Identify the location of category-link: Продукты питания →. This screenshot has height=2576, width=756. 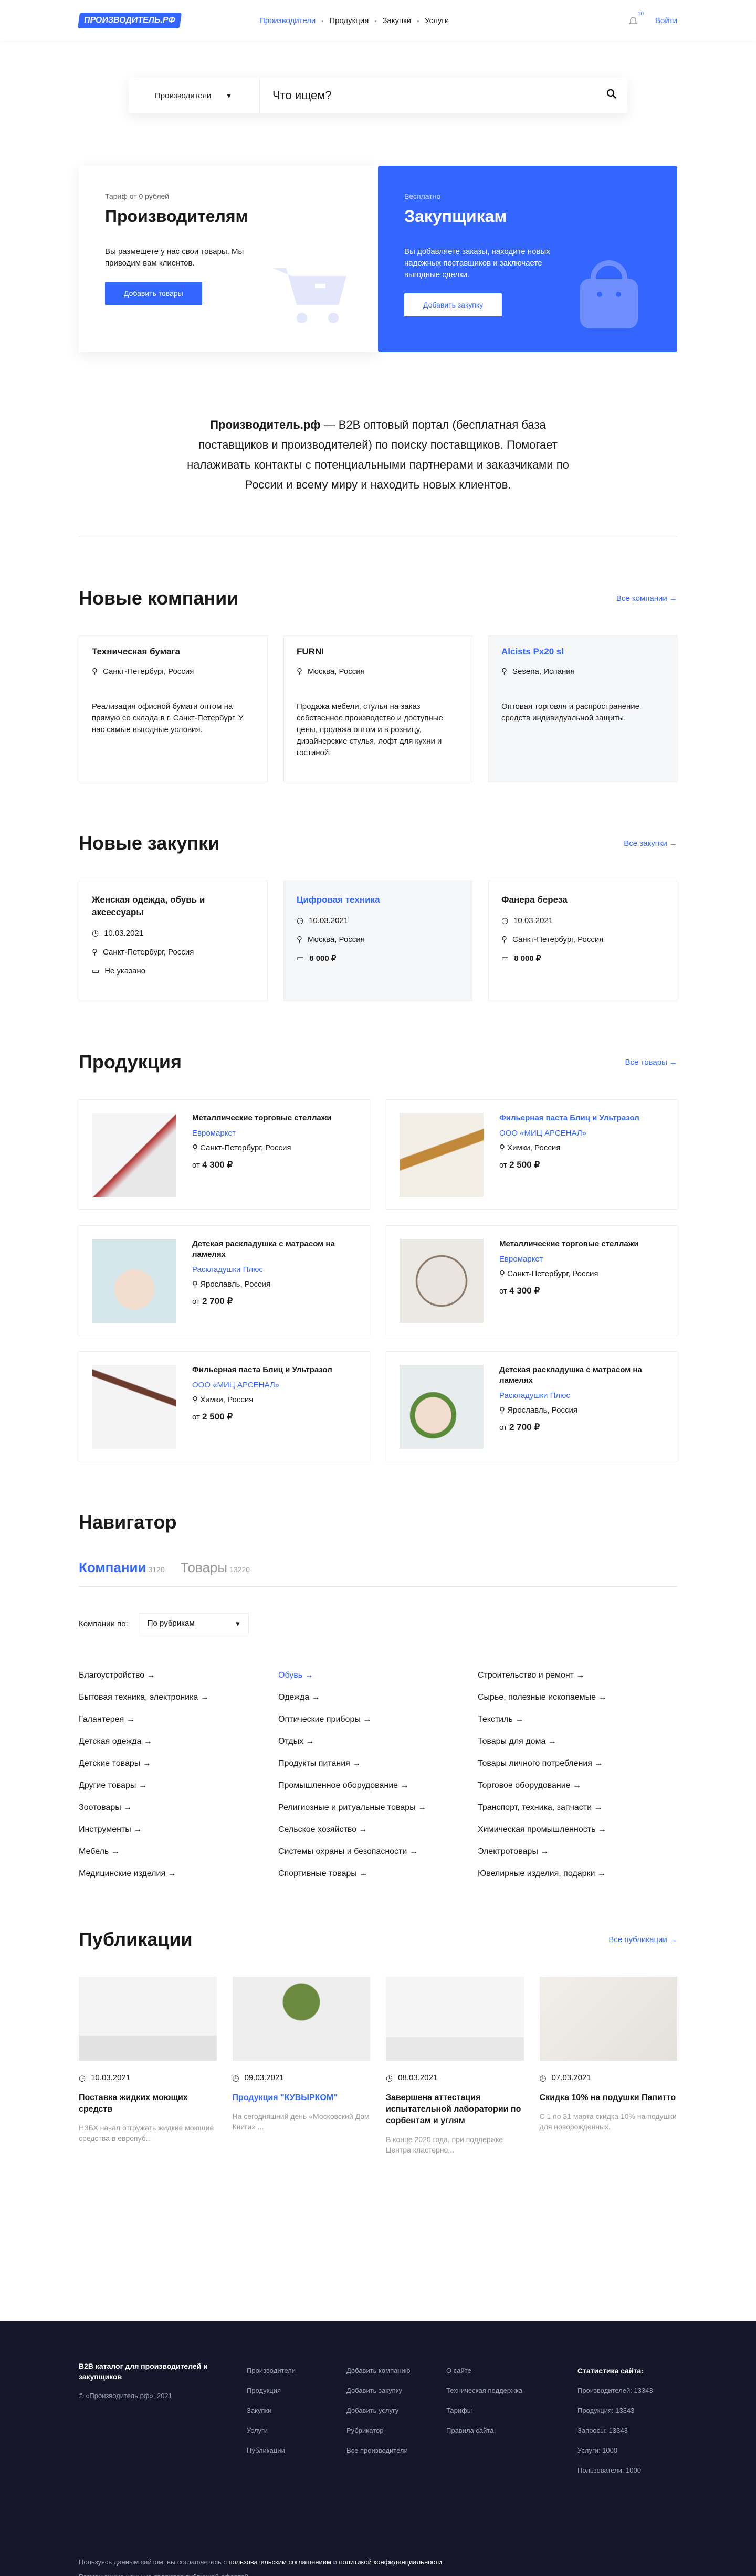
(378, 1763).